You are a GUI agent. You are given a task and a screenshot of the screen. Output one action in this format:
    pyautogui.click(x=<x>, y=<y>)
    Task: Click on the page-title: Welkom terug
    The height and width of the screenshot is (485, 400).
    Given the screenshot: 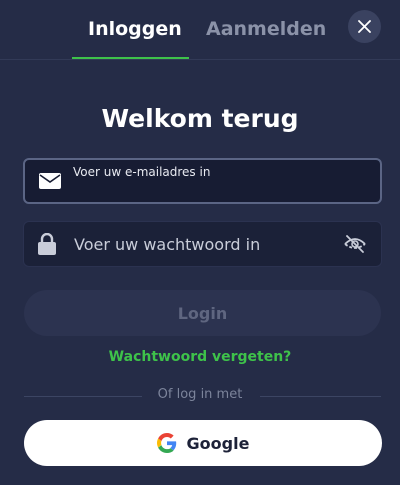 What is the action you would take?
    pyautogui.click(x=200, y=118)
    